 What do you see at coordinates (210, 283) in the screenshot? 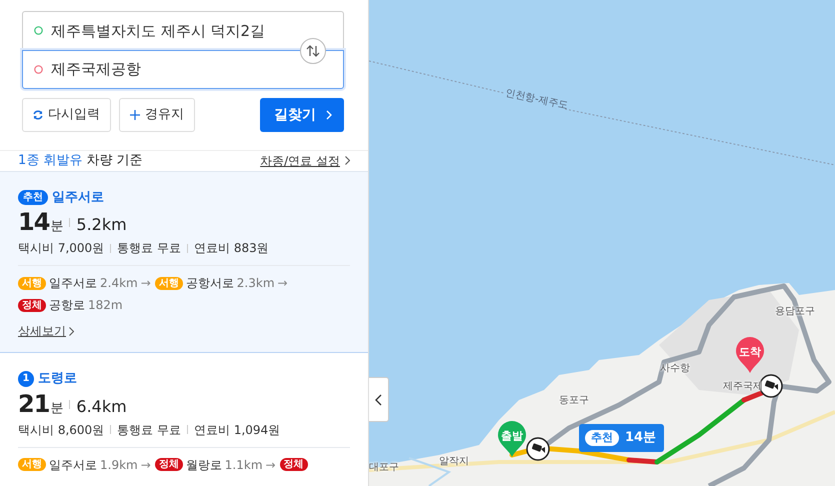
I see `road-name: 공항서로` at bounding box center [210, 283].